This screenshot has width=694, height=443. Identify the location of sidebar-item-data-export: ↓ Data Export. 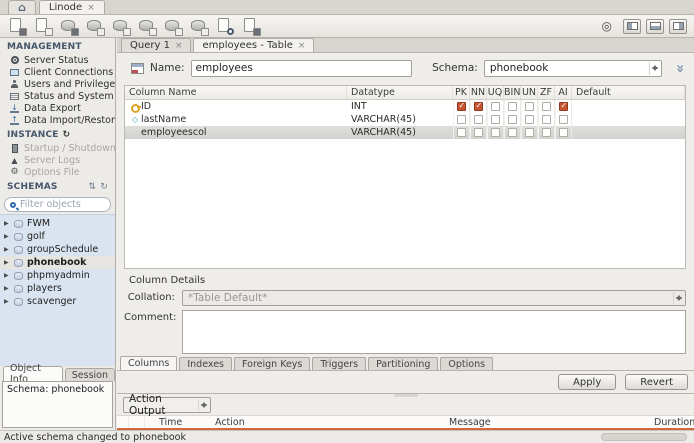
(57, 108).